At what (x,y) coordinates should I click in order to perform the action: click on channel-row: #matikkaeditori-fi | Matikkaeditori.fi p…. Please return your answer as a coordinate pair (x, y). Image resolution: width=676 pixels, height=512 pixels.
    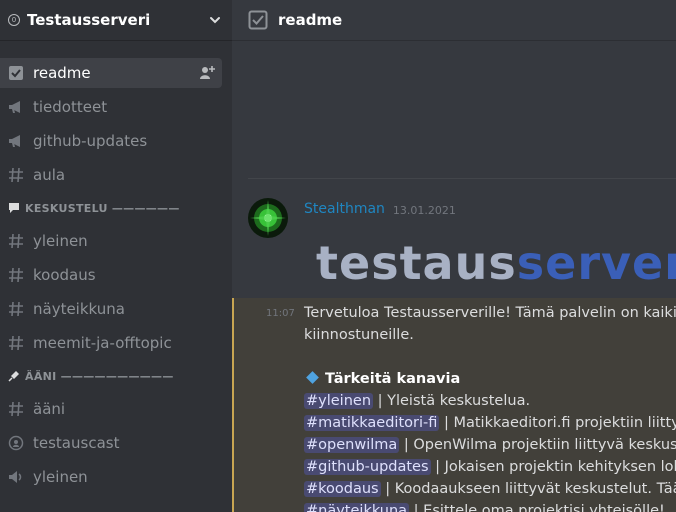
    Looking at the image, I should click on (490, 423).